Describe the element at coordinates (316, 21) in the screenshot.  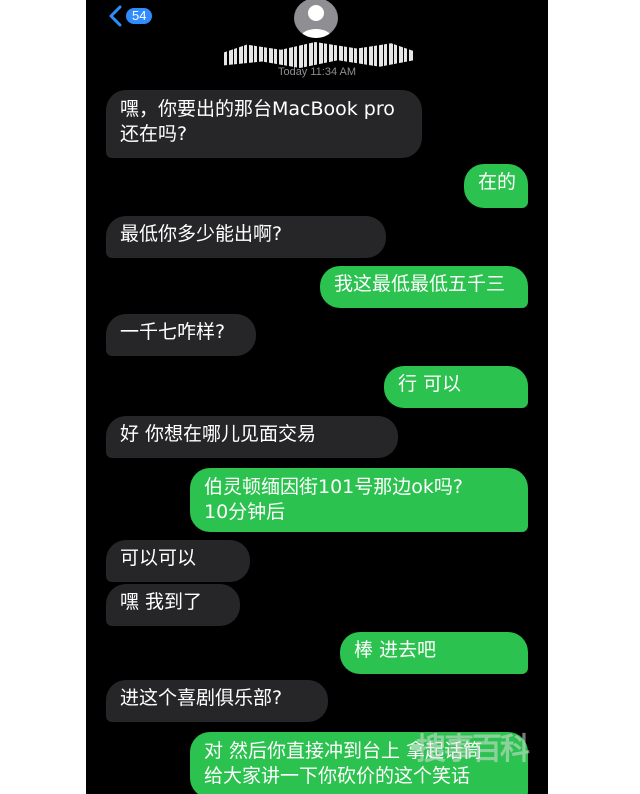
I see `person-silhouette-icon` at that location.